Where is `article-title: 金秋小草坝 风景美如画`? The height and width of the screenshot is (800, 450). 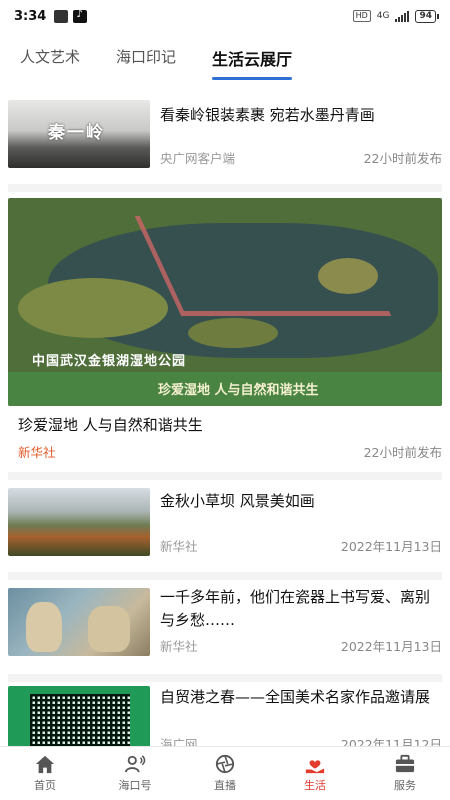 article-title: 金秋小草坝 风景美如画 is located at coordinates (237, 501).